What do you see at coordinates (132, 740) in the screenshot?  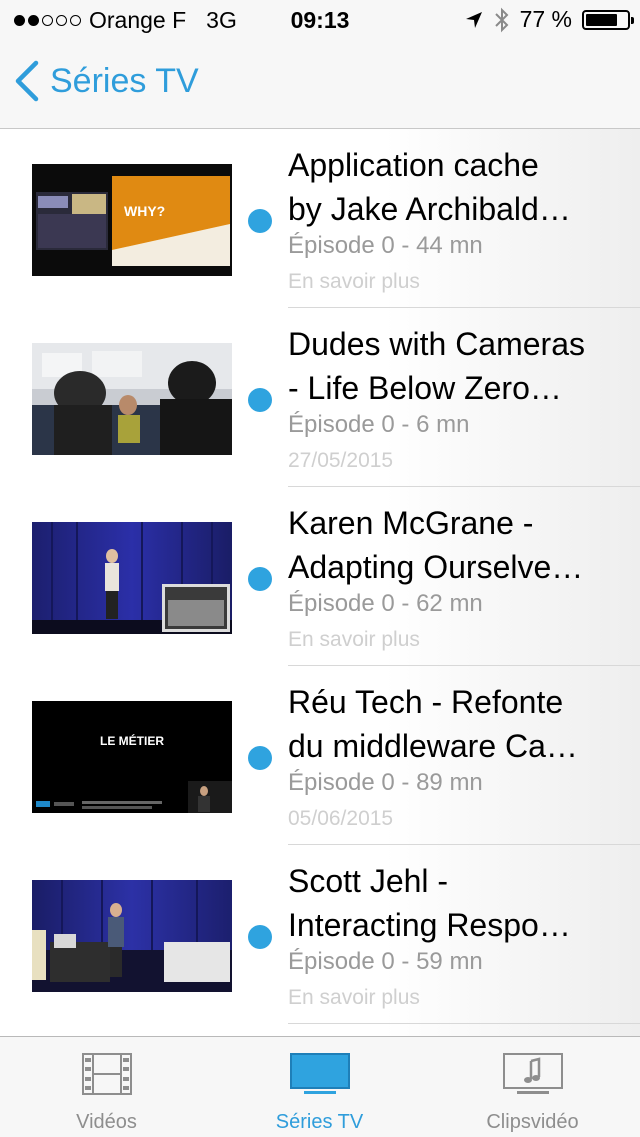 I see `thumbnail-caption: LE MÉTIER` at bounding box center [132, 740].